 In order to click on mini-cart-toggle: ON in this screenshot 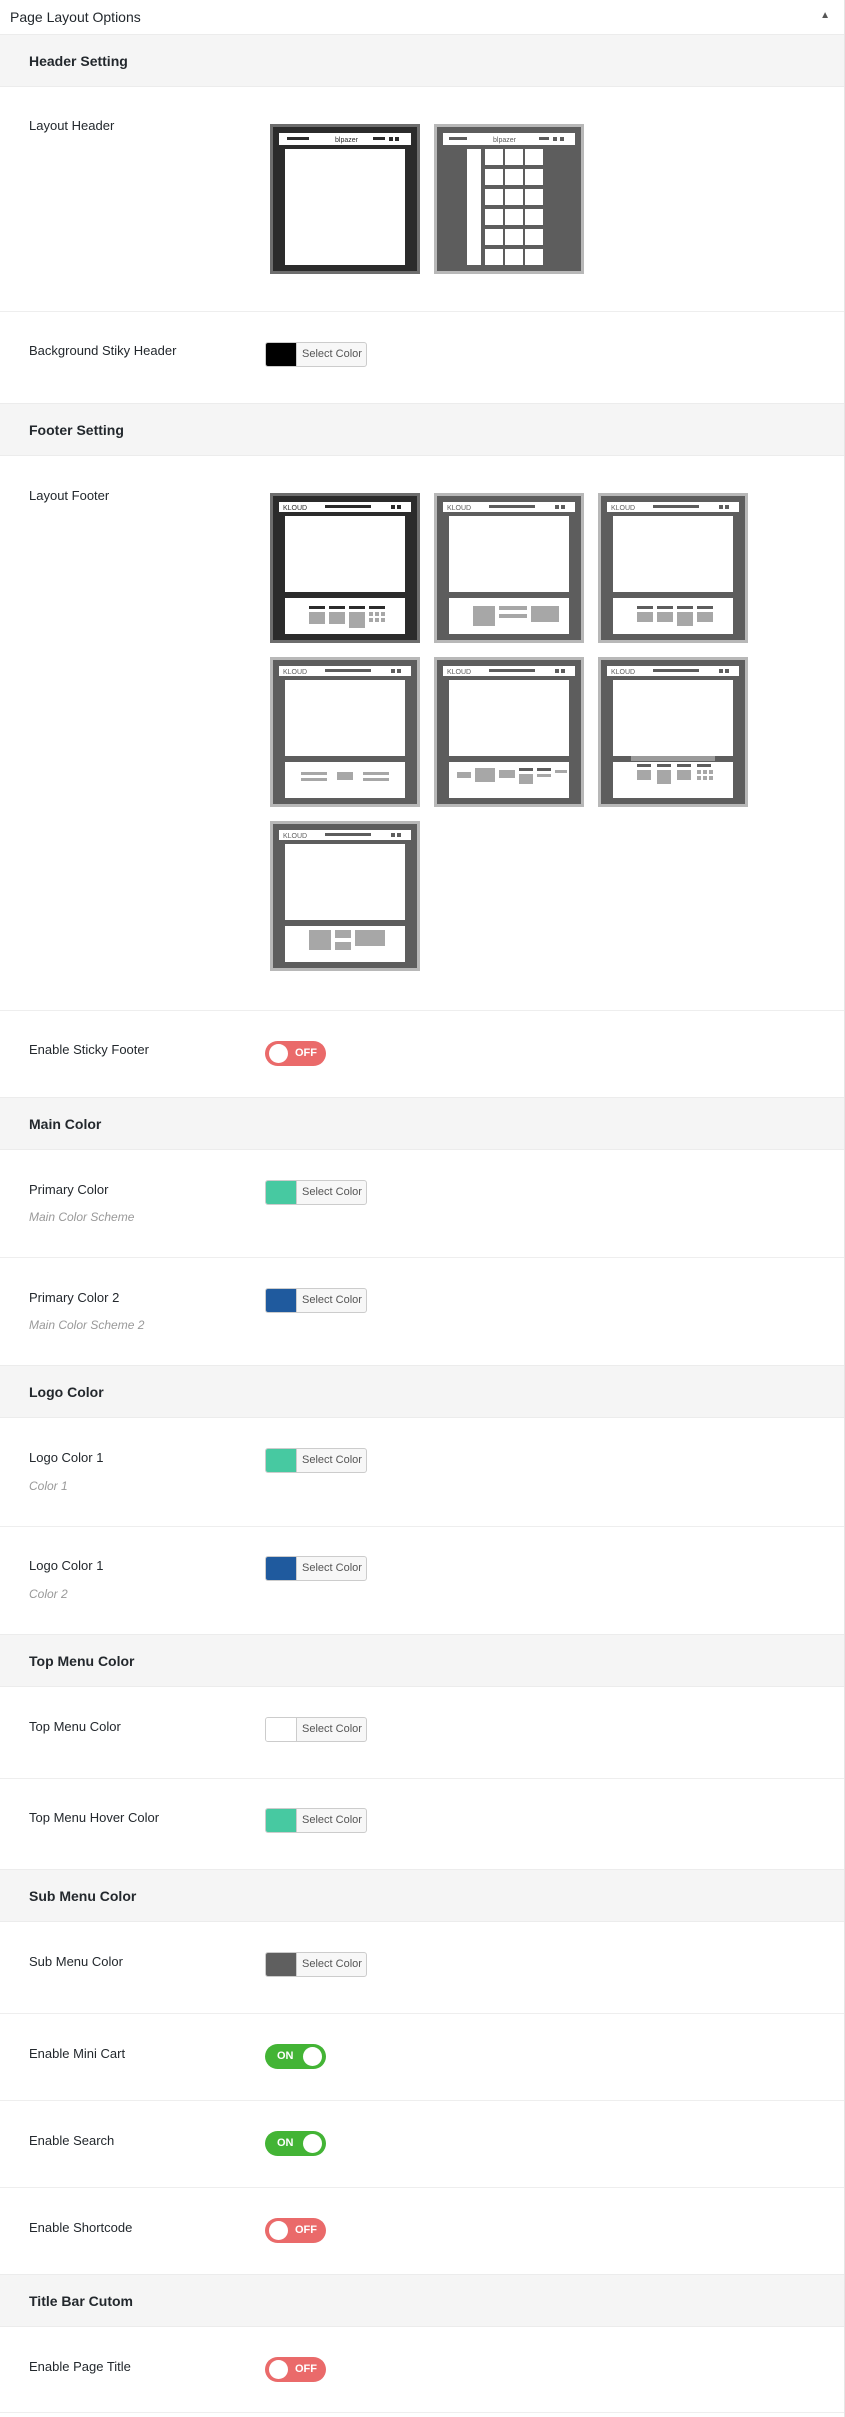, I will do `click(295, 2056)`.